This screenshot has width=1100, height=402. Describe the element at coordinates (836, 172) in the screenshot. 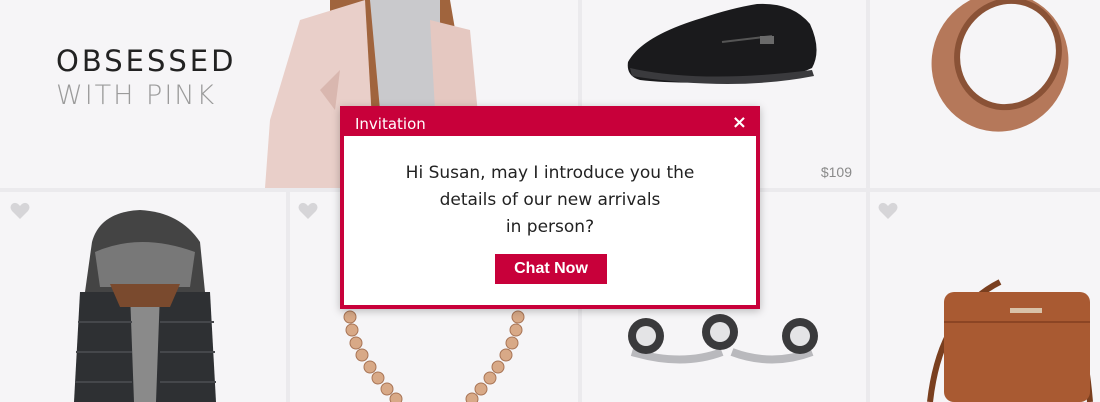

I see `shoe-price: $109` at that location.